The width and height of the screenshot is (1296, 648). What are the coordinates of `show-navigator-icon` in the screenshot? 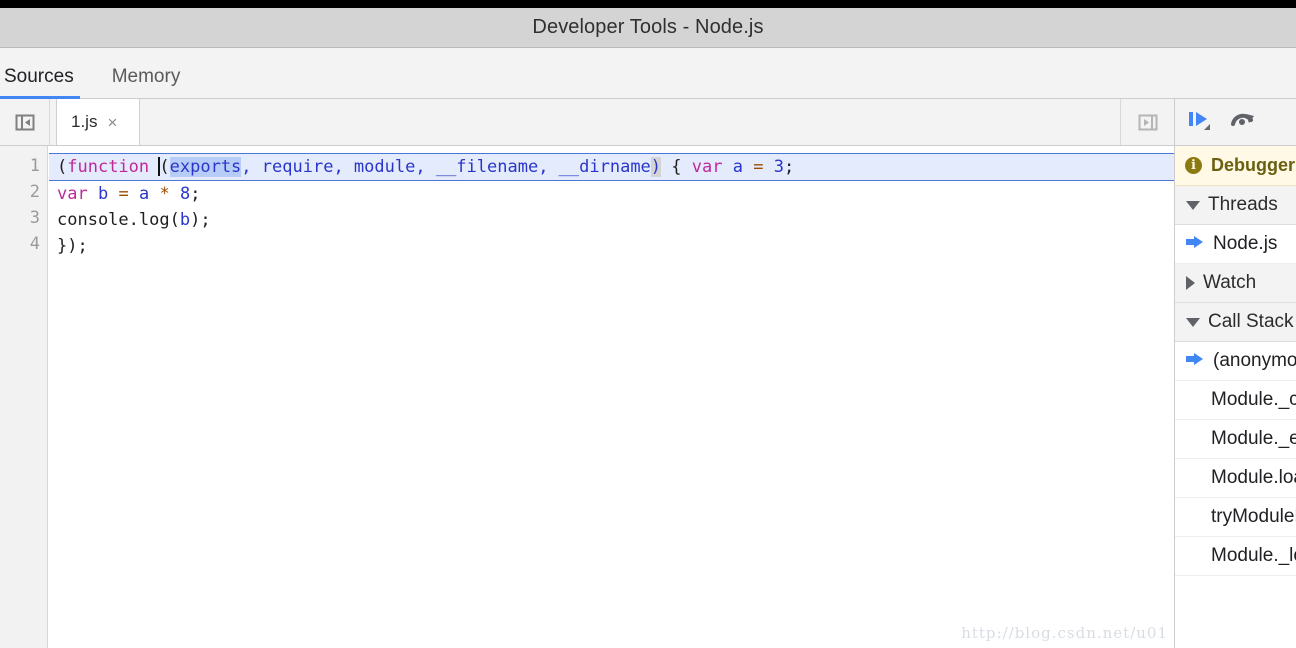 It's located at (24, 122).